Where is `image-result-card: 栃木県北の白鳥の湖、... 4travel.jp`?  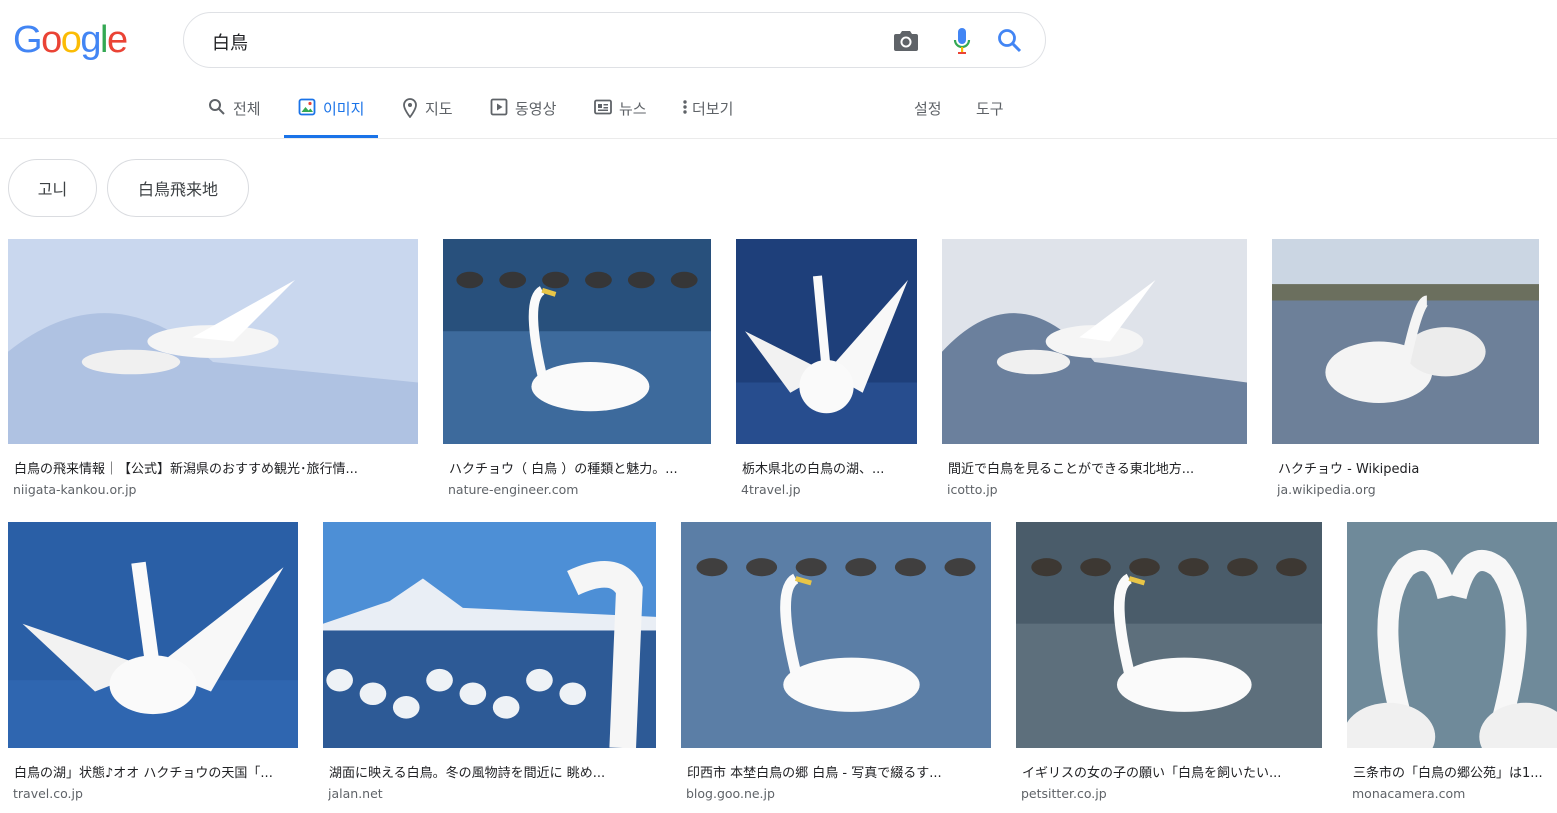
image-result-card: 栃木県北の白鳥の湖、... 4travel.jp is located at coordinates (826, 371).